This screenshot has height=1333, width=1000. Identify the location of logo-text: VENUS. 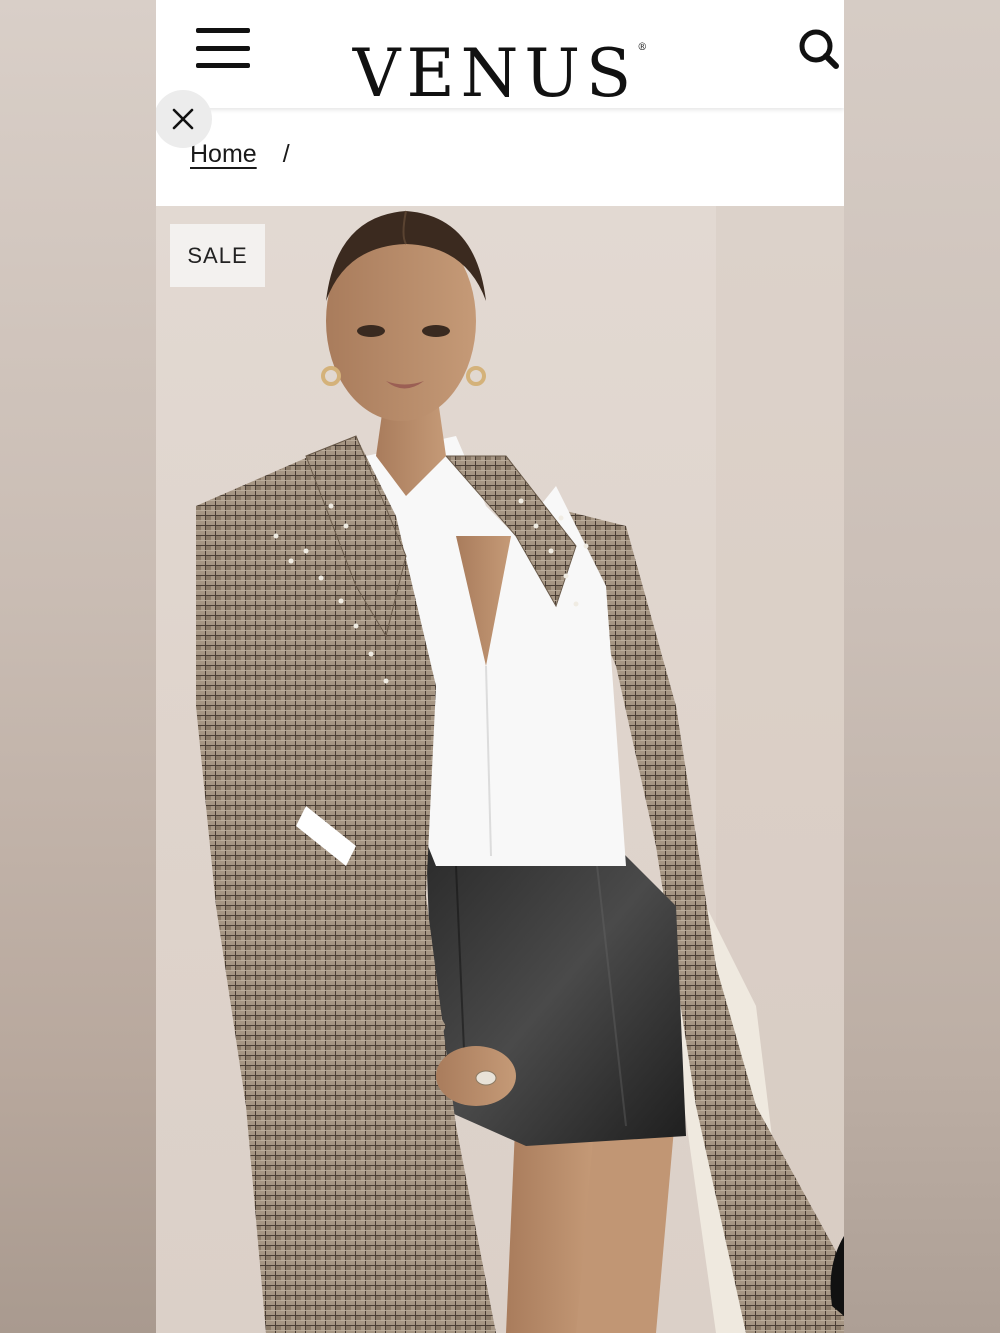
(495, 73).